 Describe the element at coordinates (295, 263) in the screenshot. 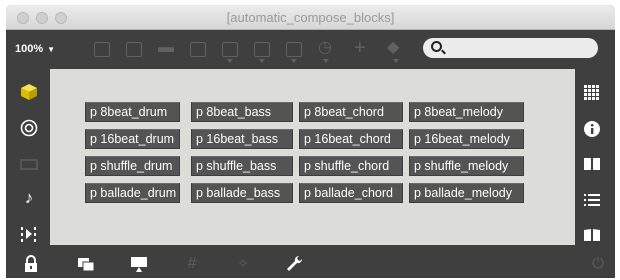

I see `wrench-icon` at that location.